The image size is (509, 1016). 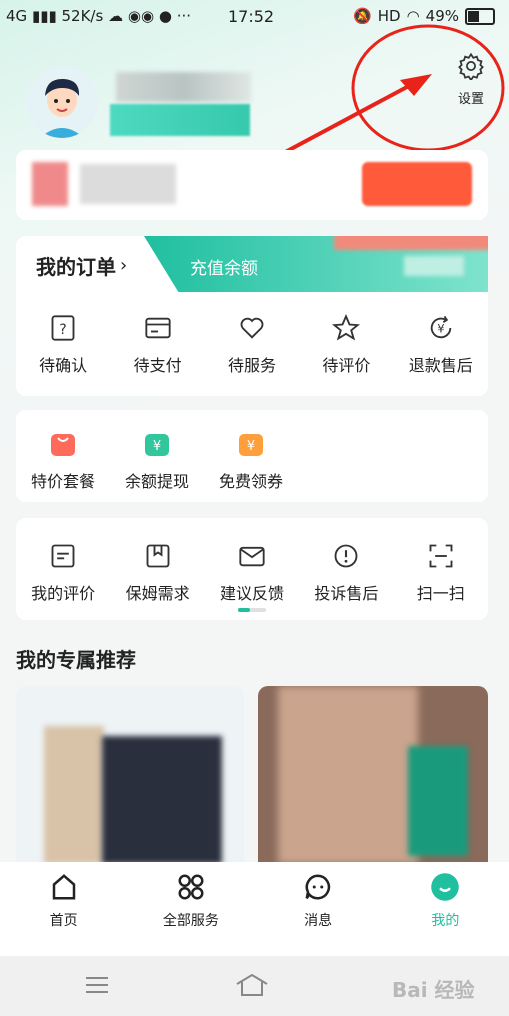 What do you see at coordinates (346, 345) in the screenshot?
I see `order-pending-review: 待评价` at bounding box center [346, 345].